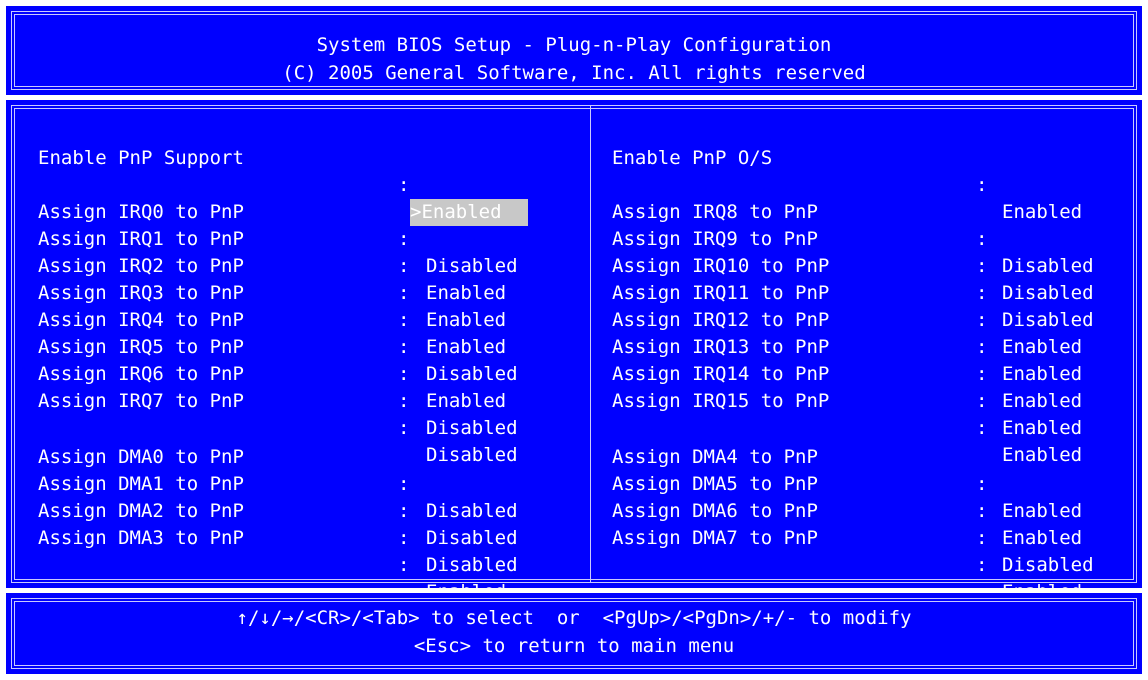 The width and height of the screenshot is (1148, 680). I want to click on setting-label: Assign IRQ15 to PnP, so click(721, 401).